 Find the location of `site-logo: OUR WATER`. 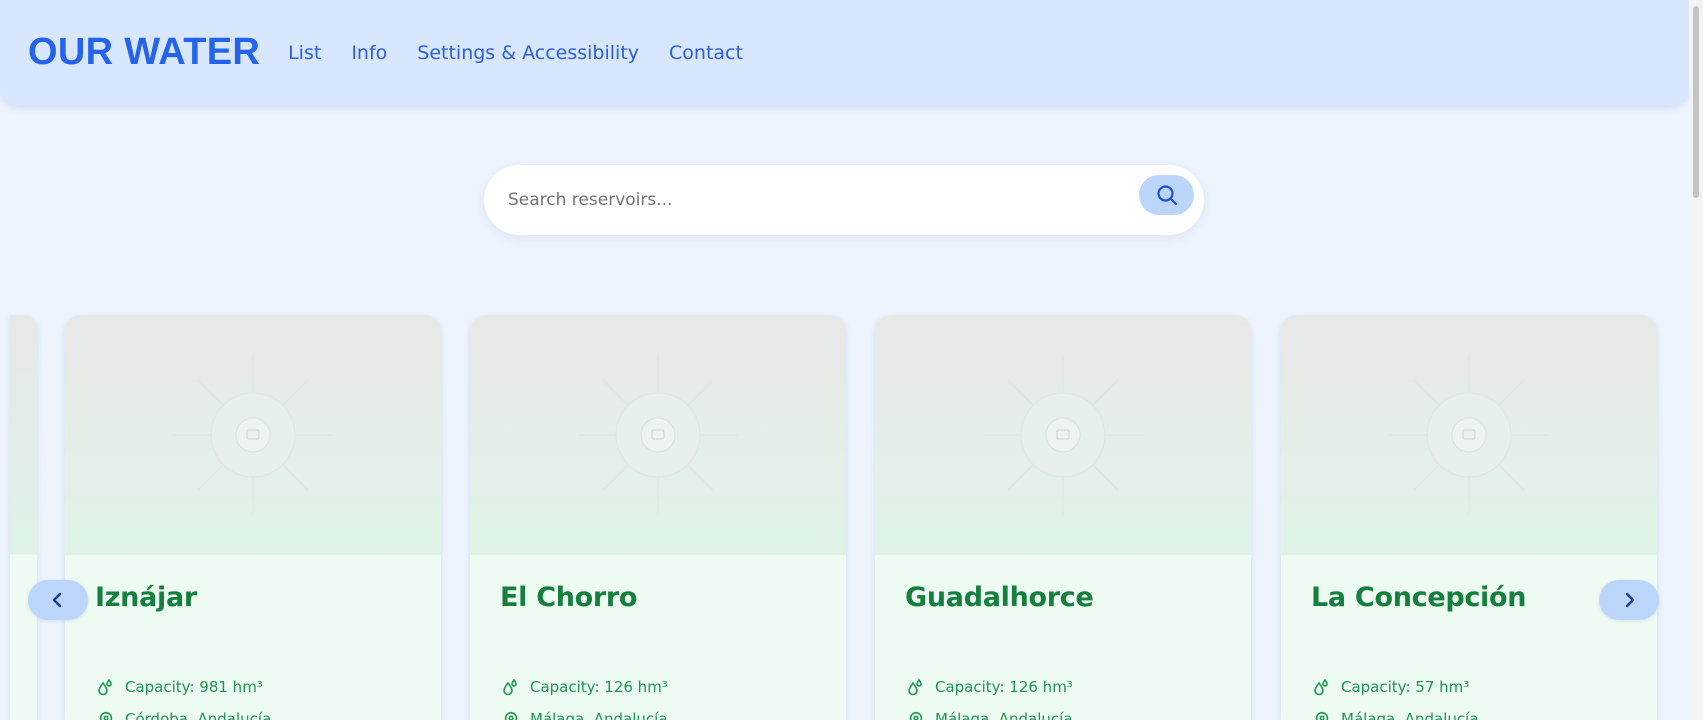

site-logo: OUR WATER is located at coordinates (144, 52).